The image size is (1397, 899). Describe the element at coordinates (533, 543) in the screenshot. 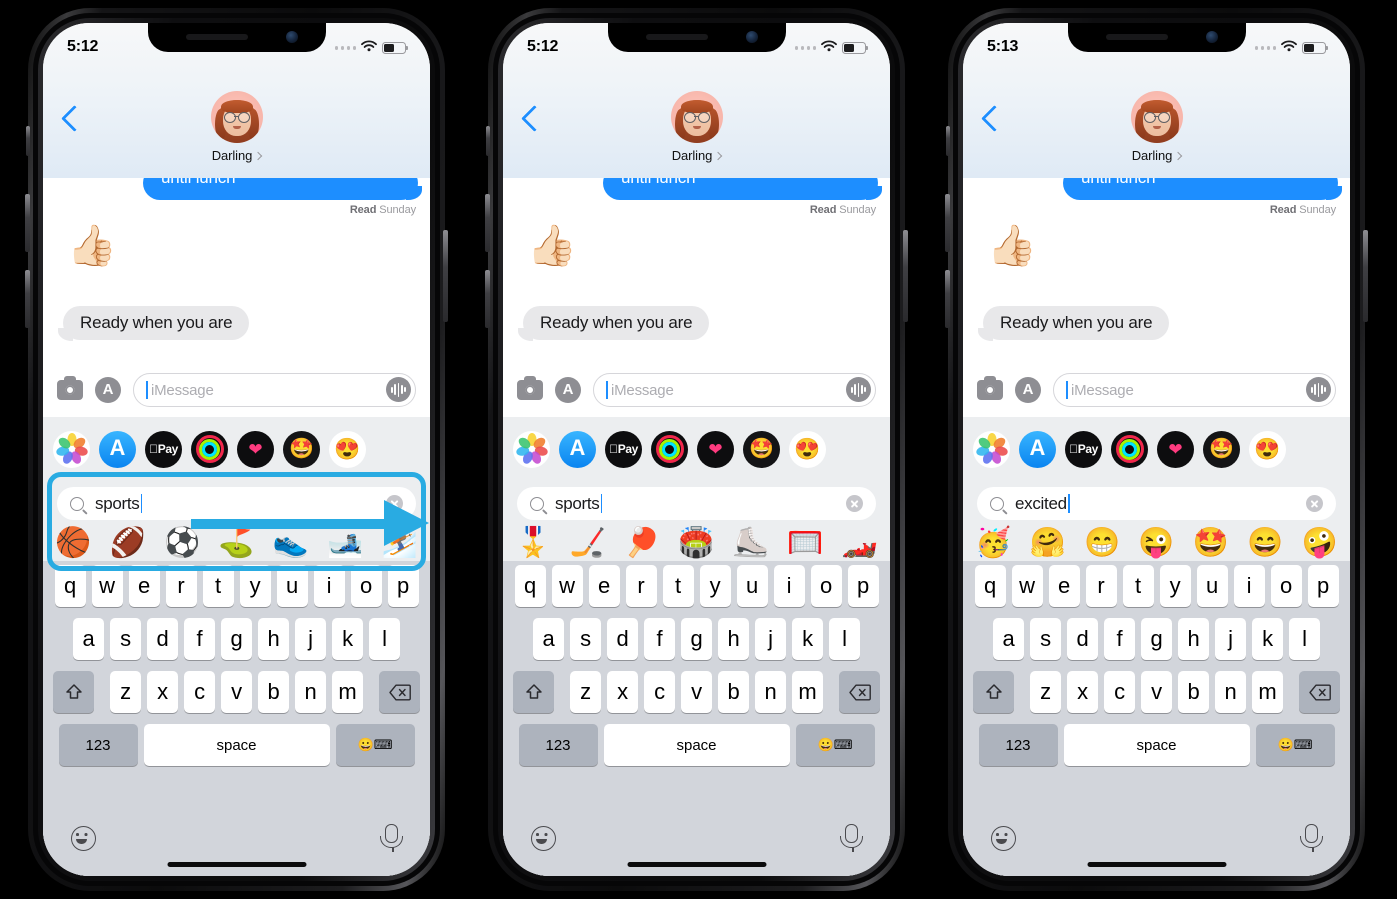

I see `emoji-result: 🎖️` at that location.